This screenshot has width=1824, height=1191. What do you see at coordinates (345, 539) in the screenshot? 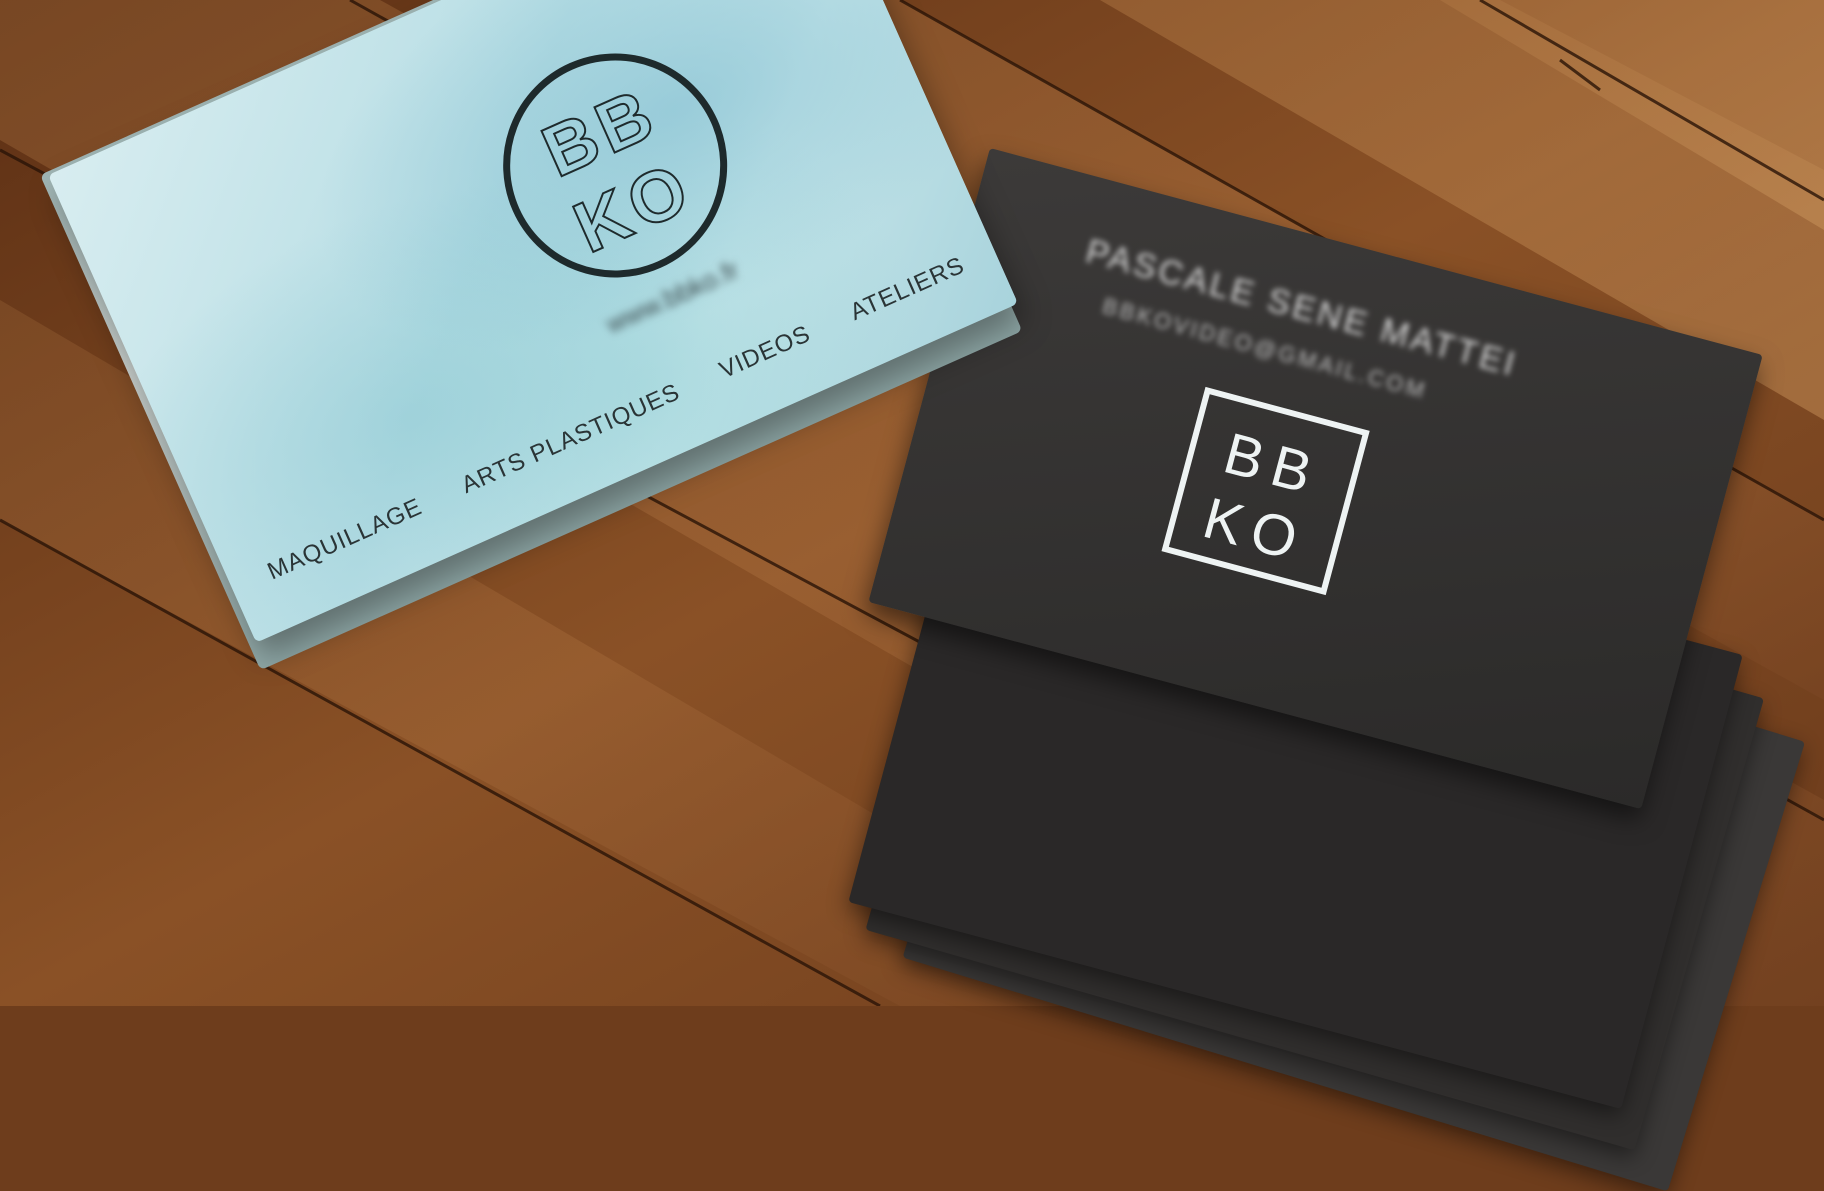
I see `service-item: MAQUILLAGE` at bounding box center [345, 539].